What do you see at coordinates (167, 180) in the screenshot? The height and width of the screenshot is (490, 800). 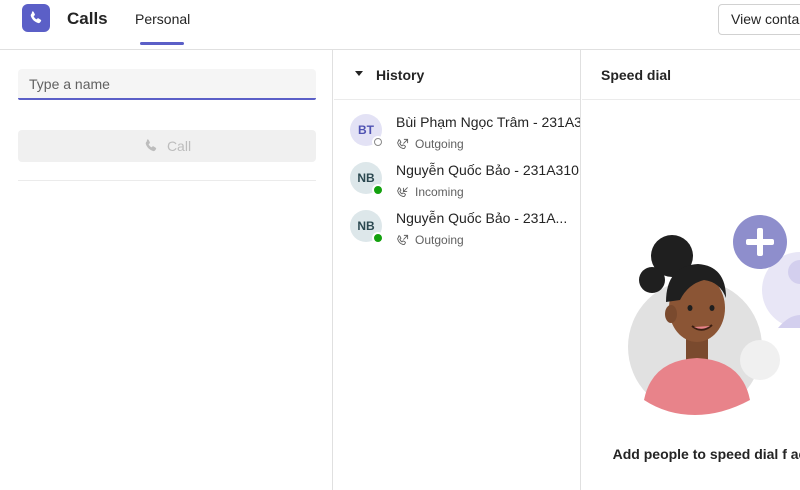 I see `divider` at bounding box center [167, 180].